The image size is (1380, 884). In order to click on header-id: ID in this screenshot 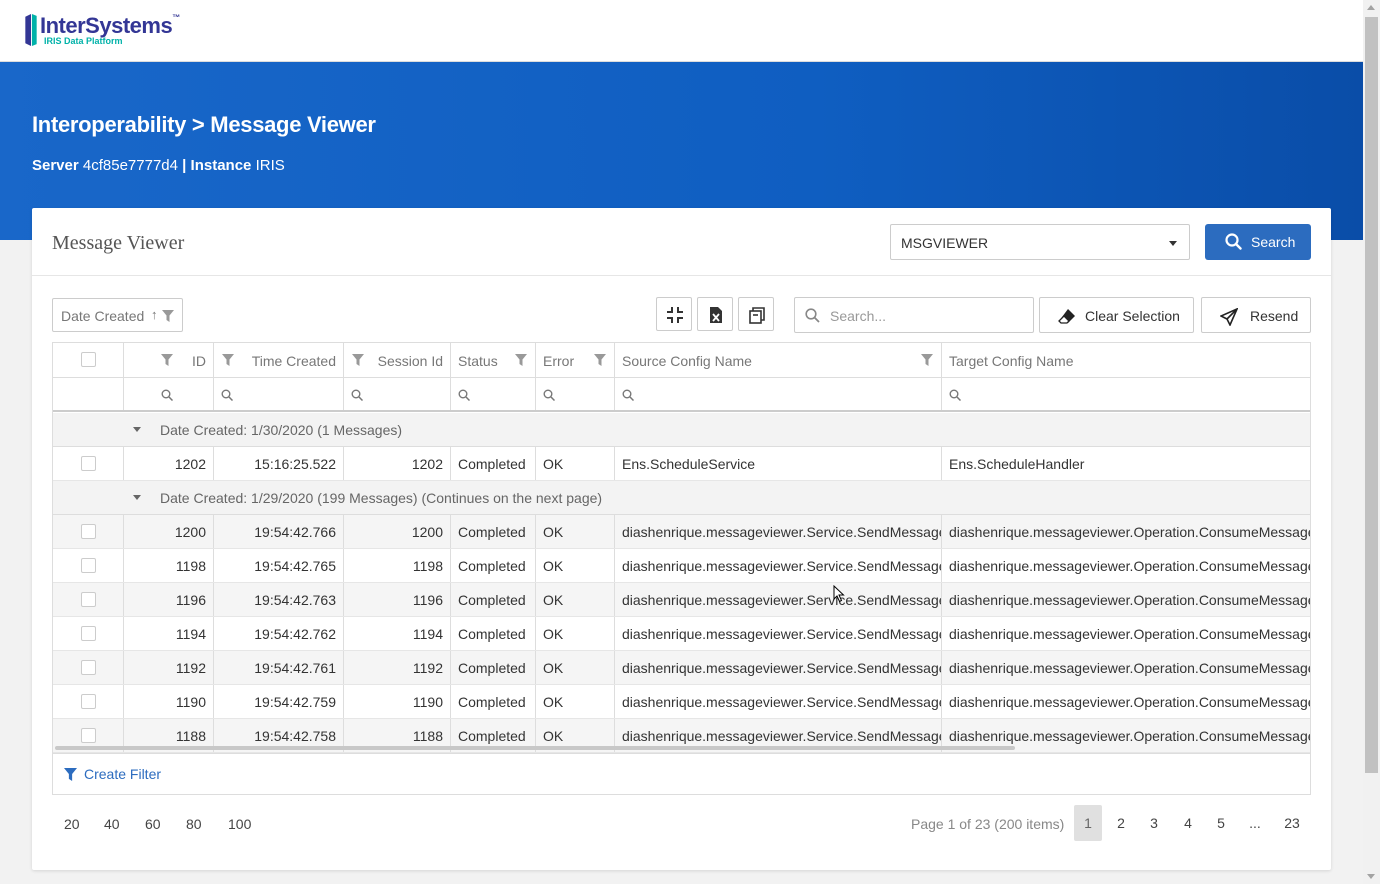, I will do `click(169, 360)`.